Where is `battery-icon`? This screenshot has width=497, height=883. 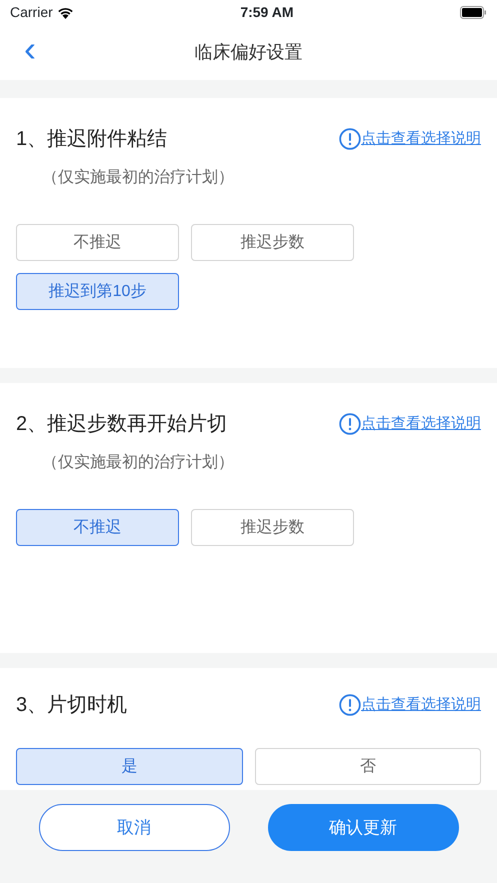 battery-icon is located at coordinates (474, 12).